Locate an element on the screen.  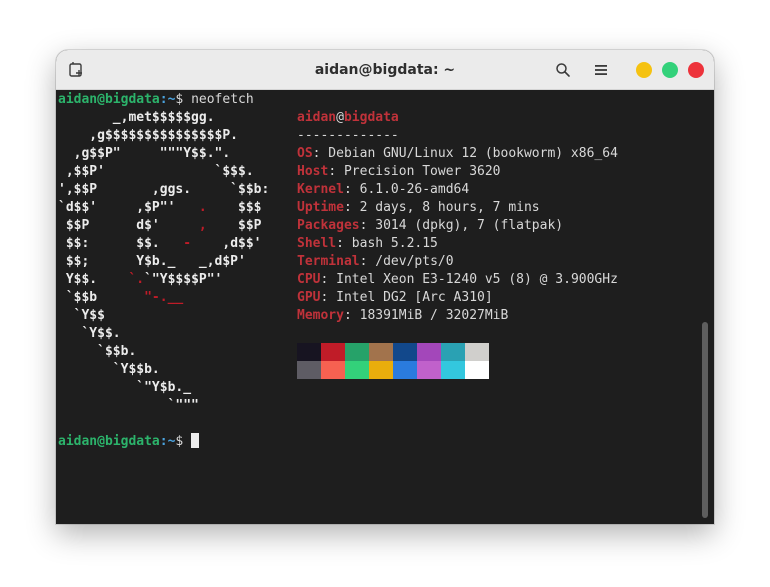
info-value: : Intel DG2 [Arc A310] is located at coordinates (406, 297).